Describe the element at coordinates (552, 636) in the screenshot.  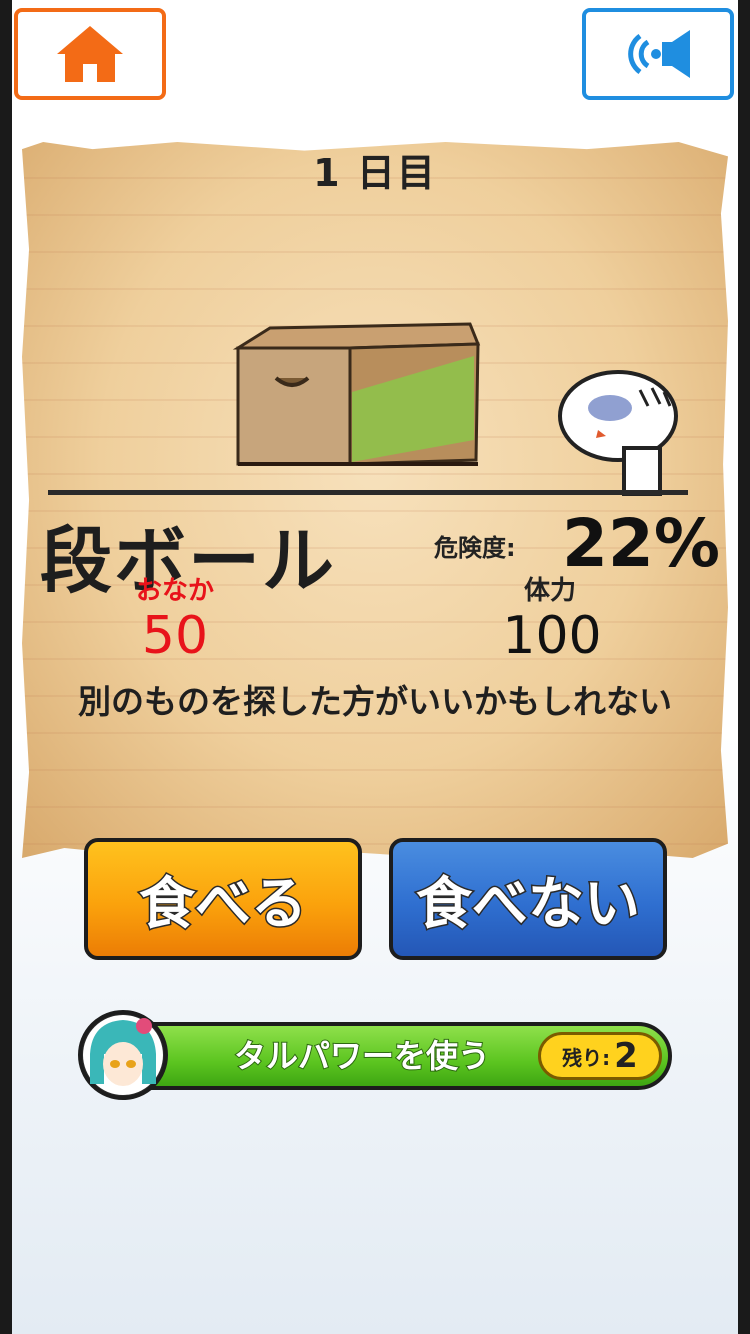
I see `stamina-value: 100` at that location.